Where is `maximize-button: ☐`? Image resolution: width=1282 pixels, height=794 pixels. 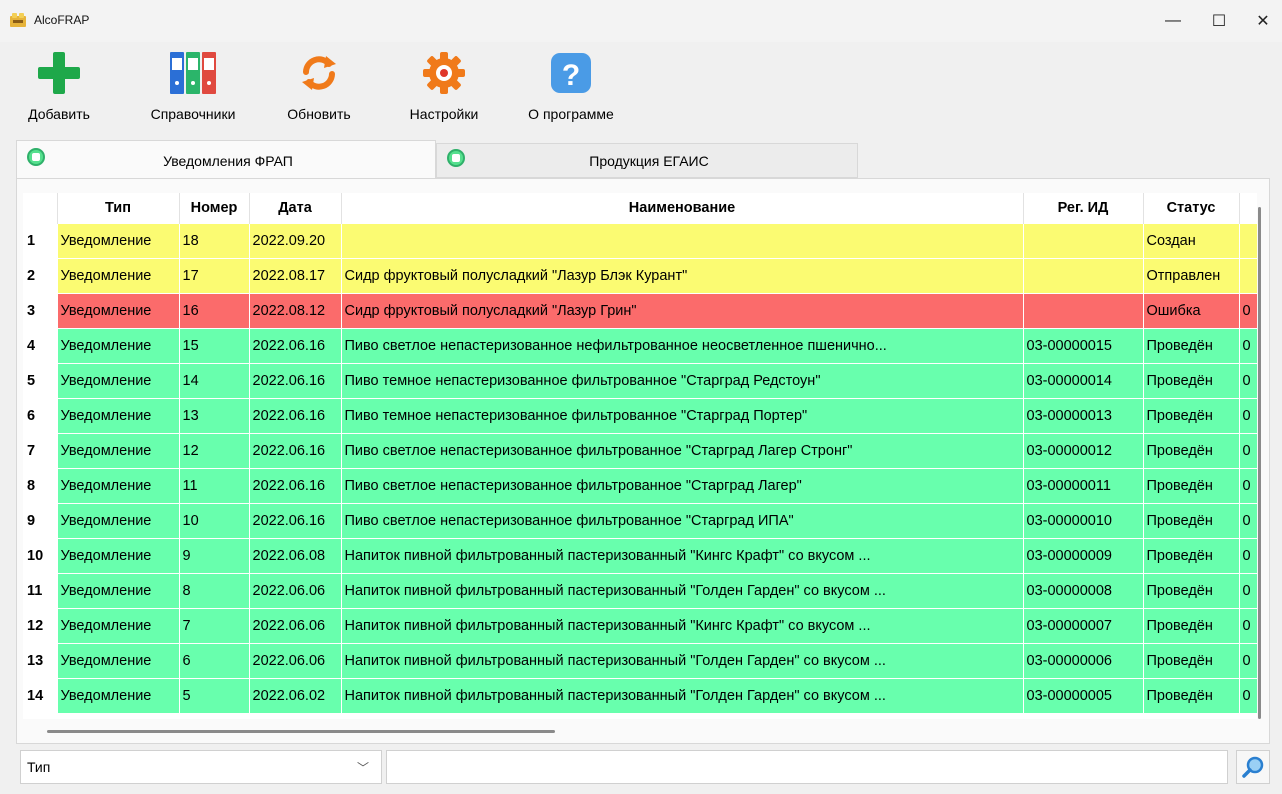 maximize-button: ☐ is located at coordinates (1219, 21).